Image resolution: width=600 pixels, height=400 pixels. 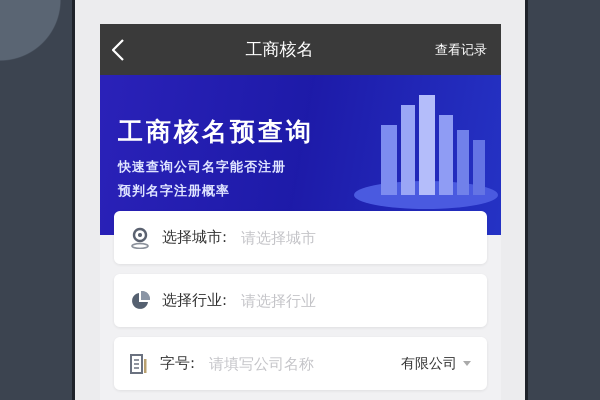 What do you see at coordinates (178, 363) in the screenshot?
I see `field-label: 字号:` at bounding box center [178, 363].